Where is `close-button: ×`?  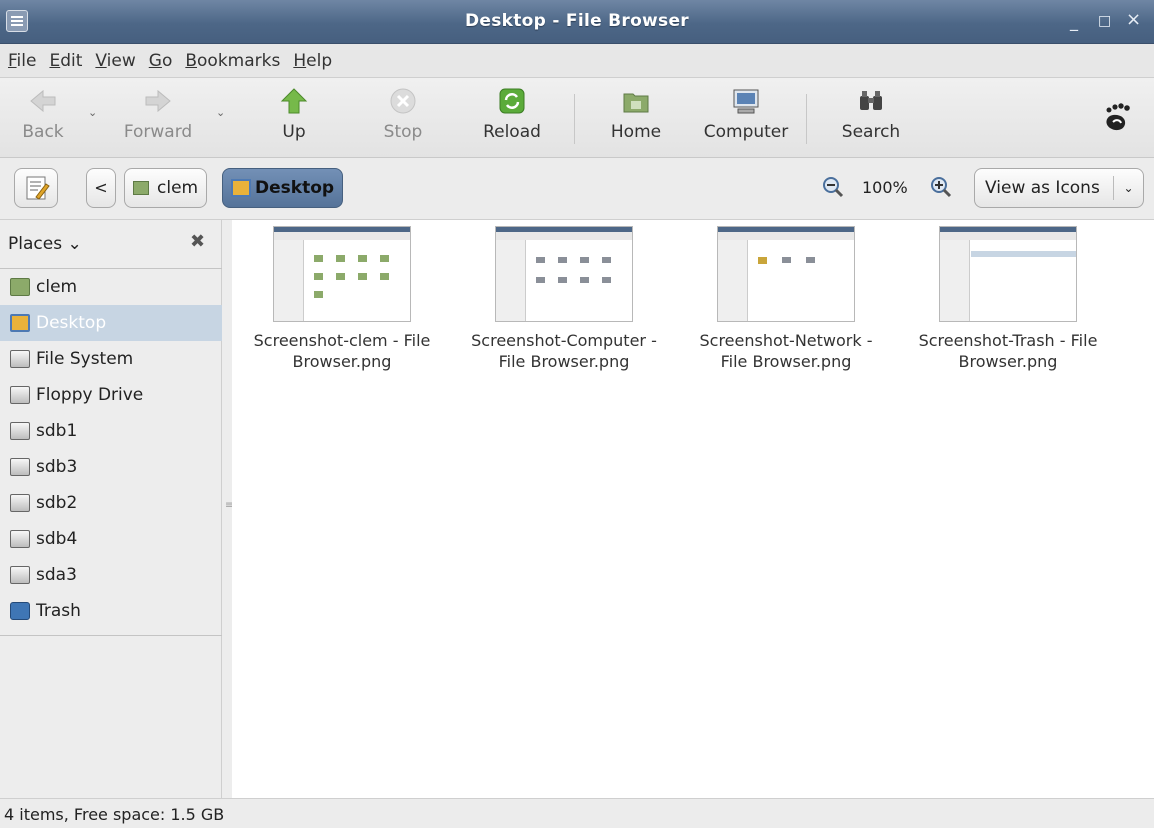
close-button: × is located at coordinates (1133, 19).